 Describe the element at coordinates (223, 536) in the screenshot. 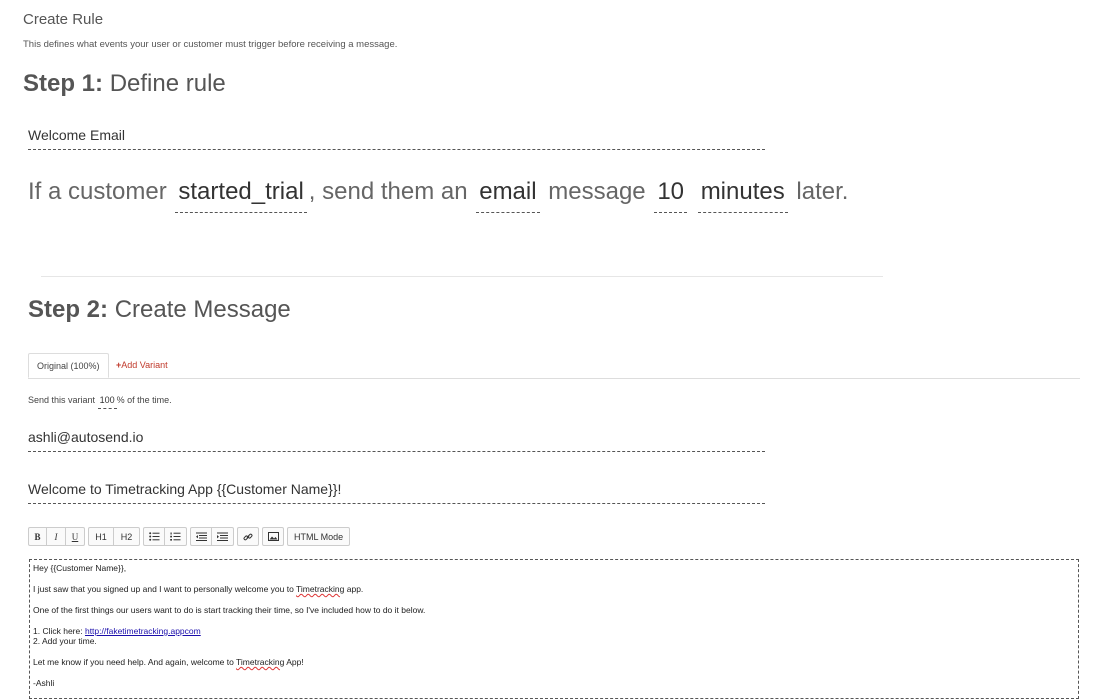

I see `indent-icon` at that location.